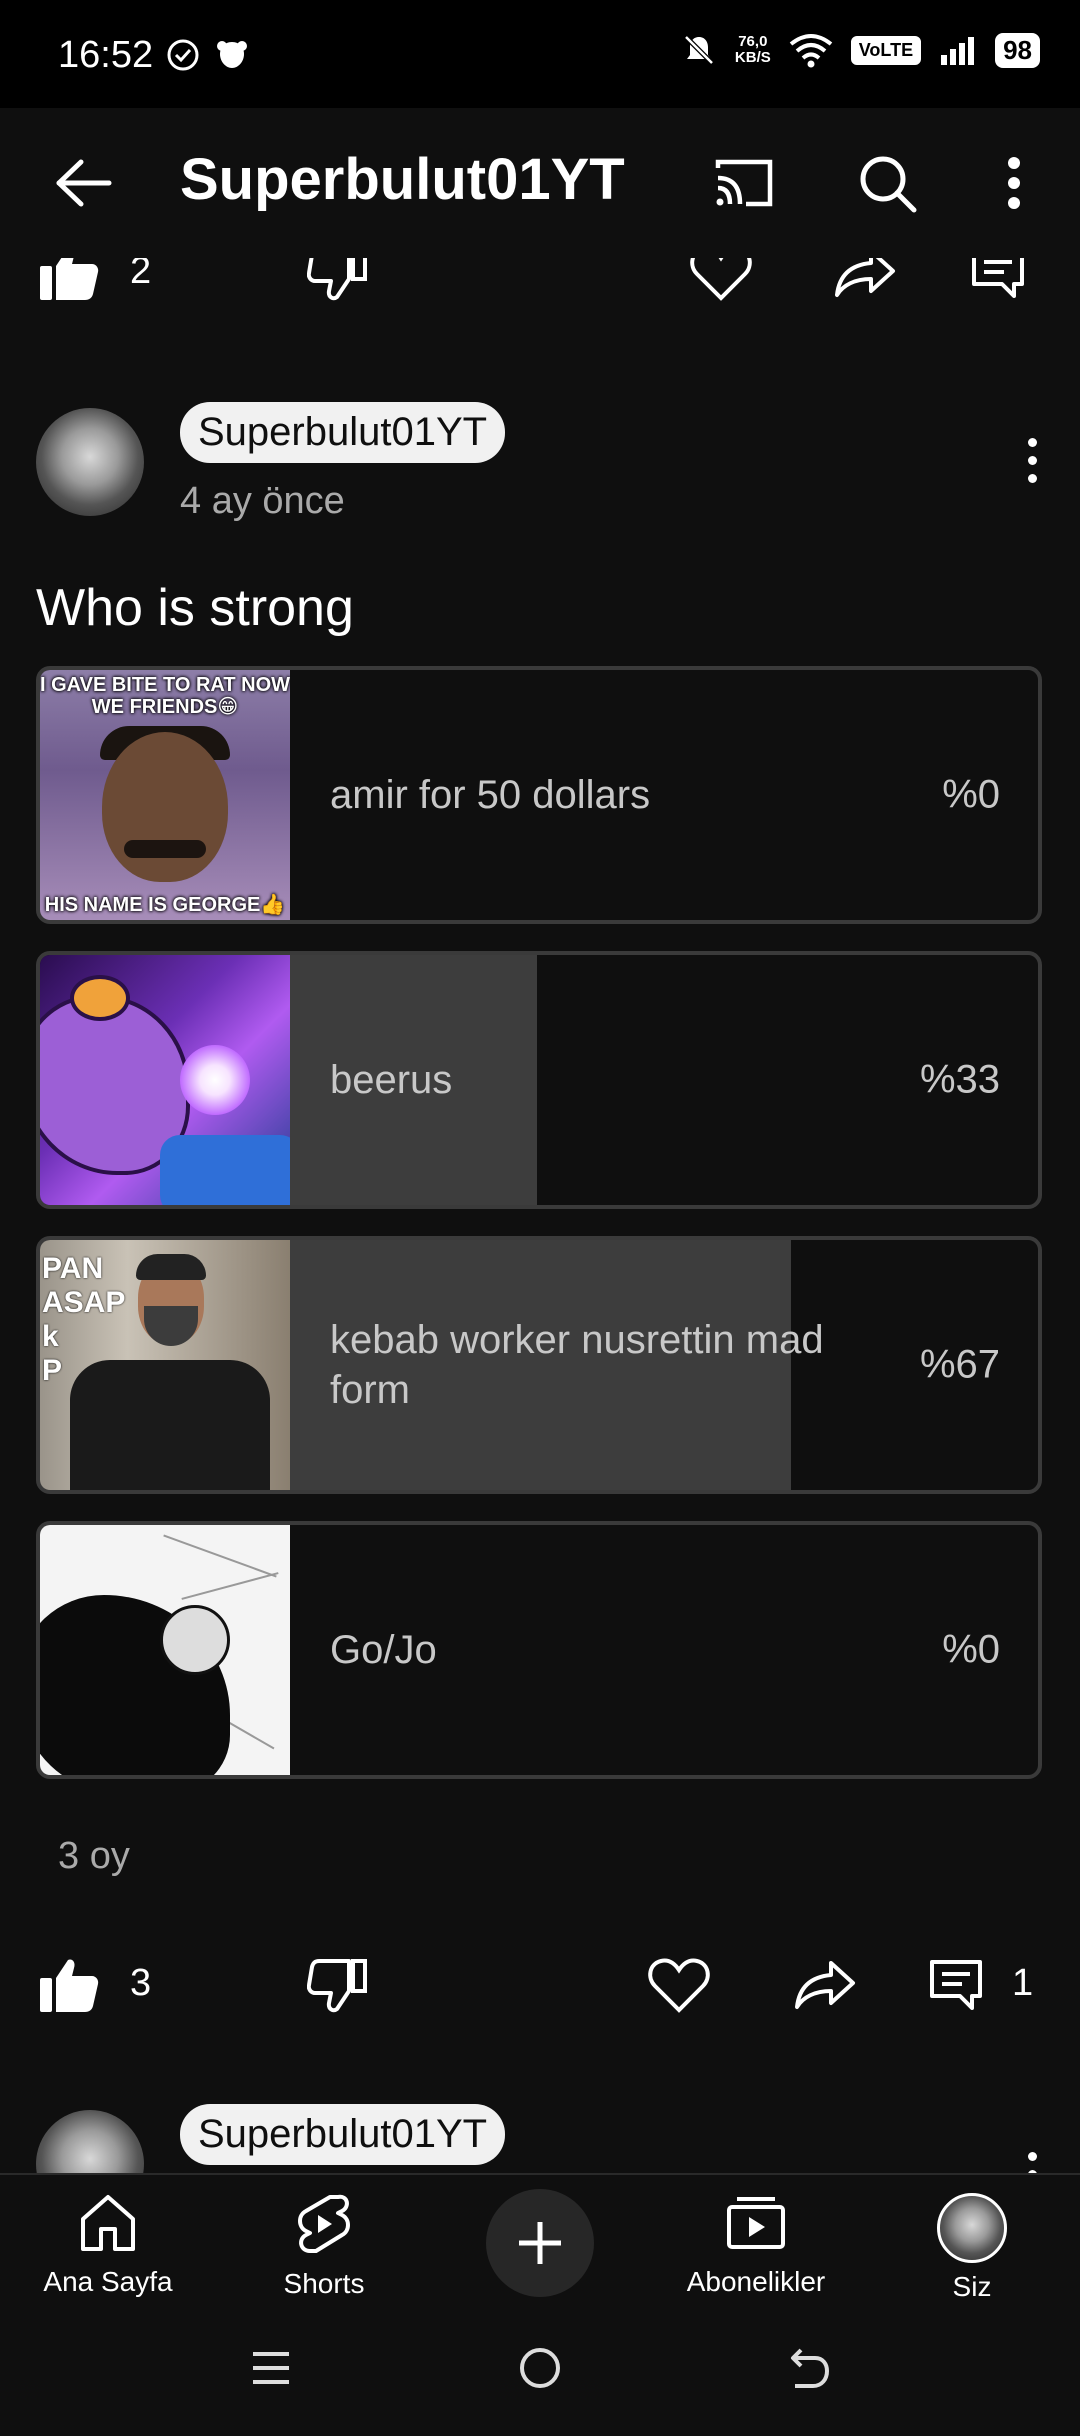 The height and width of the screenshot is (2436, 1080). What do you see at coordinates (271, 2368) in the screenshot?
I see `recent-apps-icon` at bounding box center [271, 2368].